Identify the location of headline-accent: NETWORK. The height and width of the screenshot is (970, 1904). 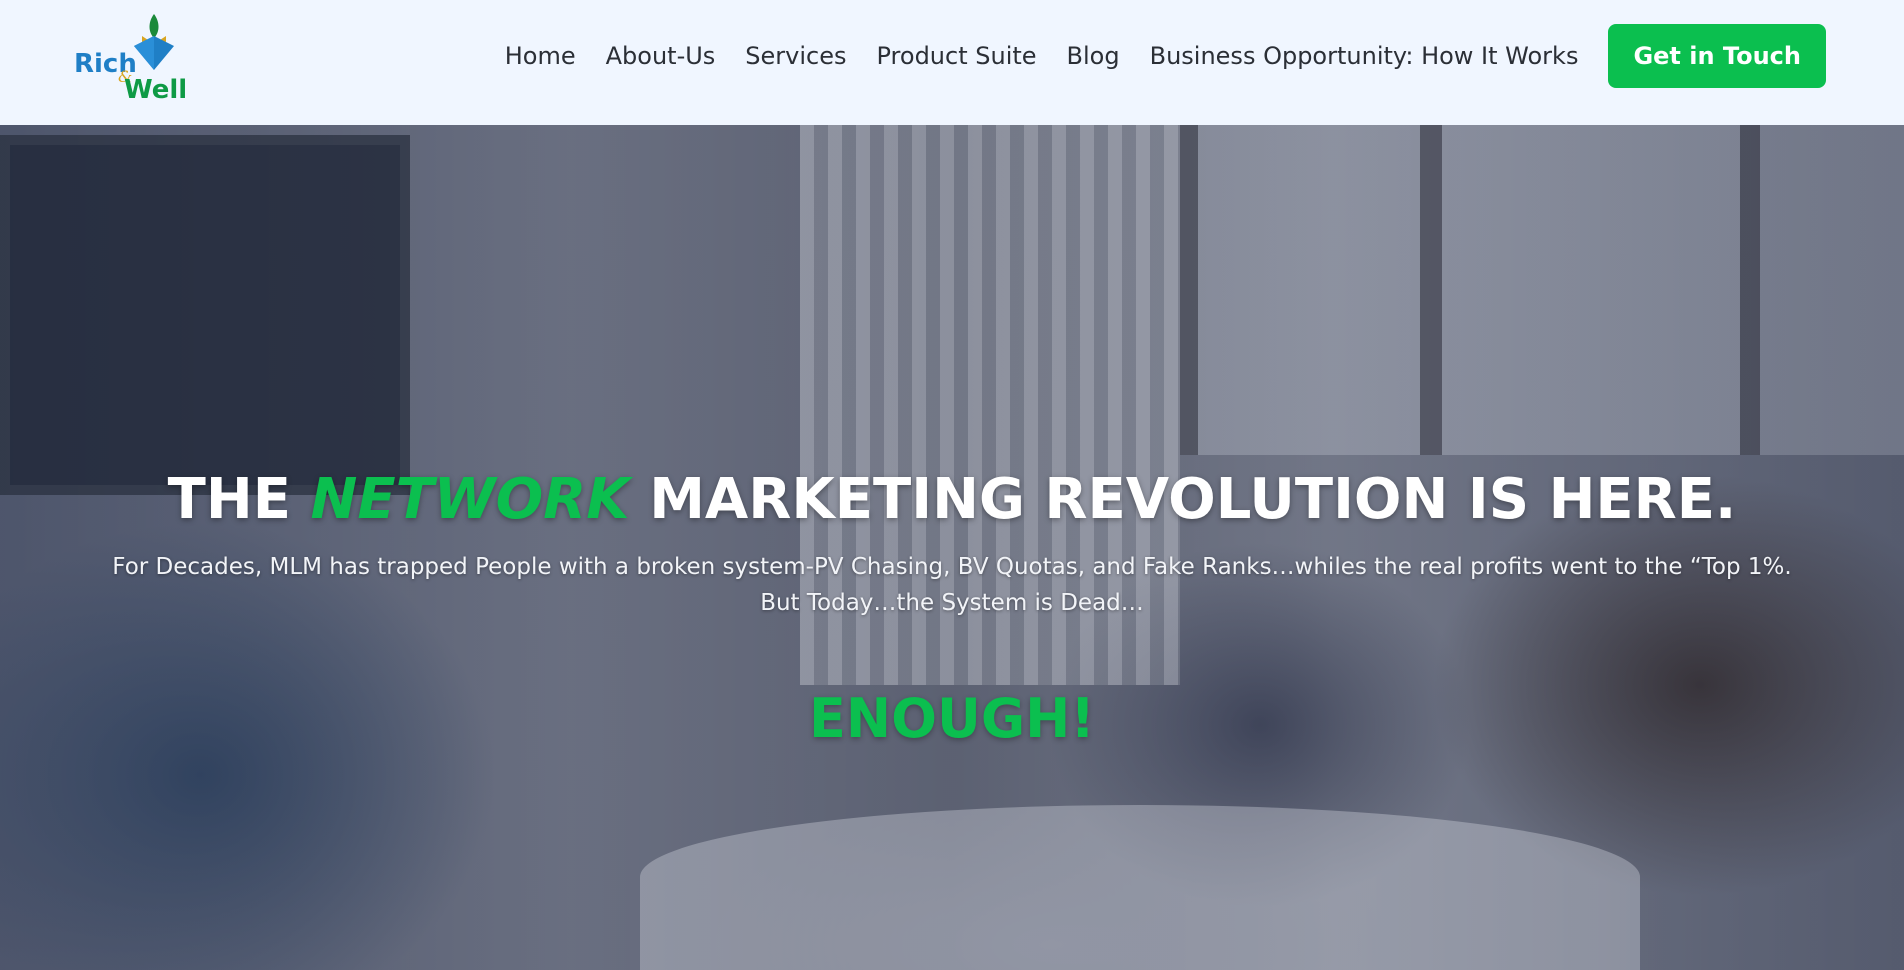
(470, 499).